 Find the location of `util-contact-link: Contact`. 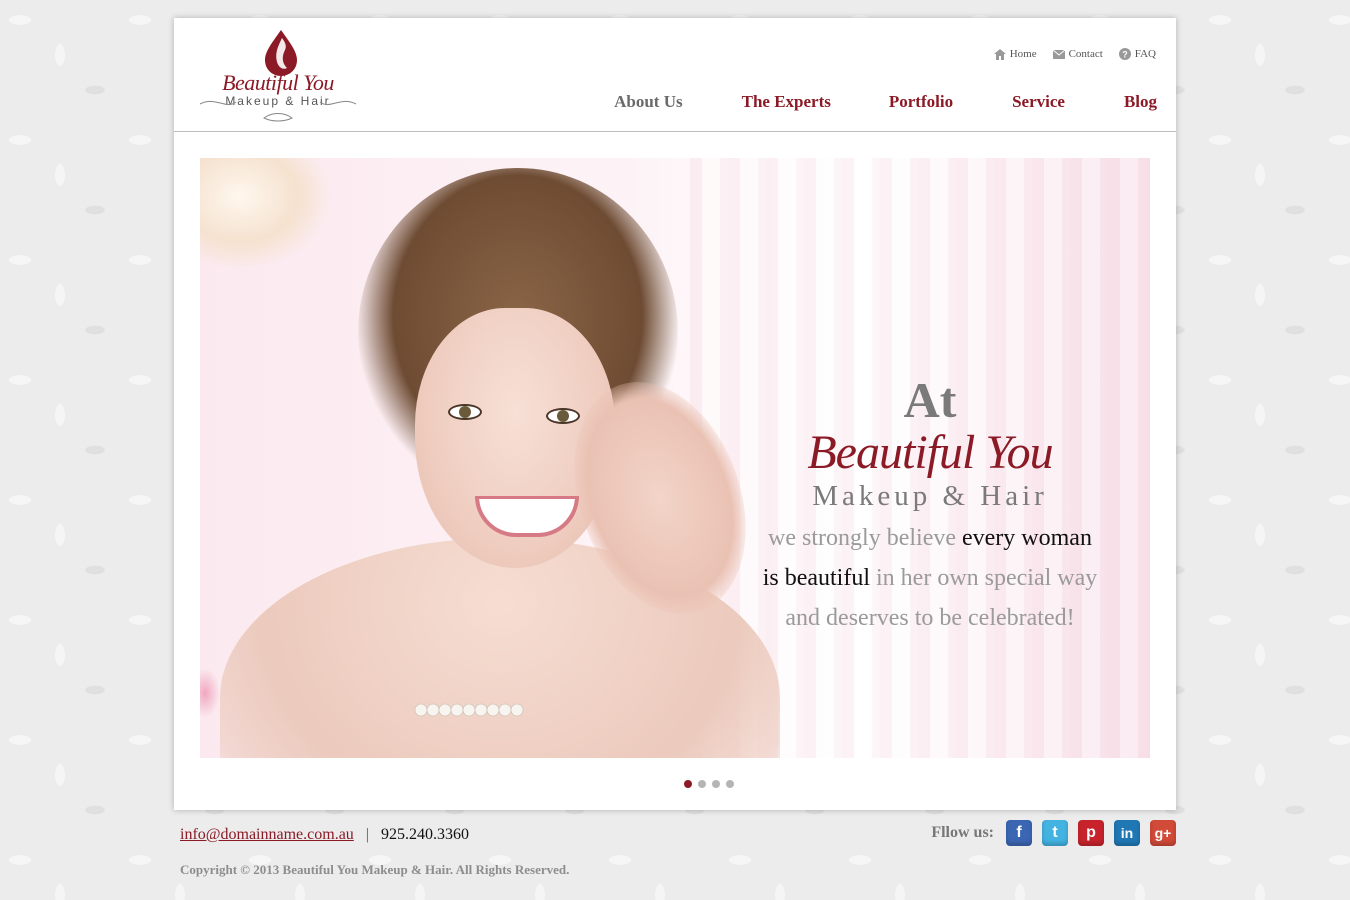

util-contact-link: Contact is located at coordinates (1077, 54).